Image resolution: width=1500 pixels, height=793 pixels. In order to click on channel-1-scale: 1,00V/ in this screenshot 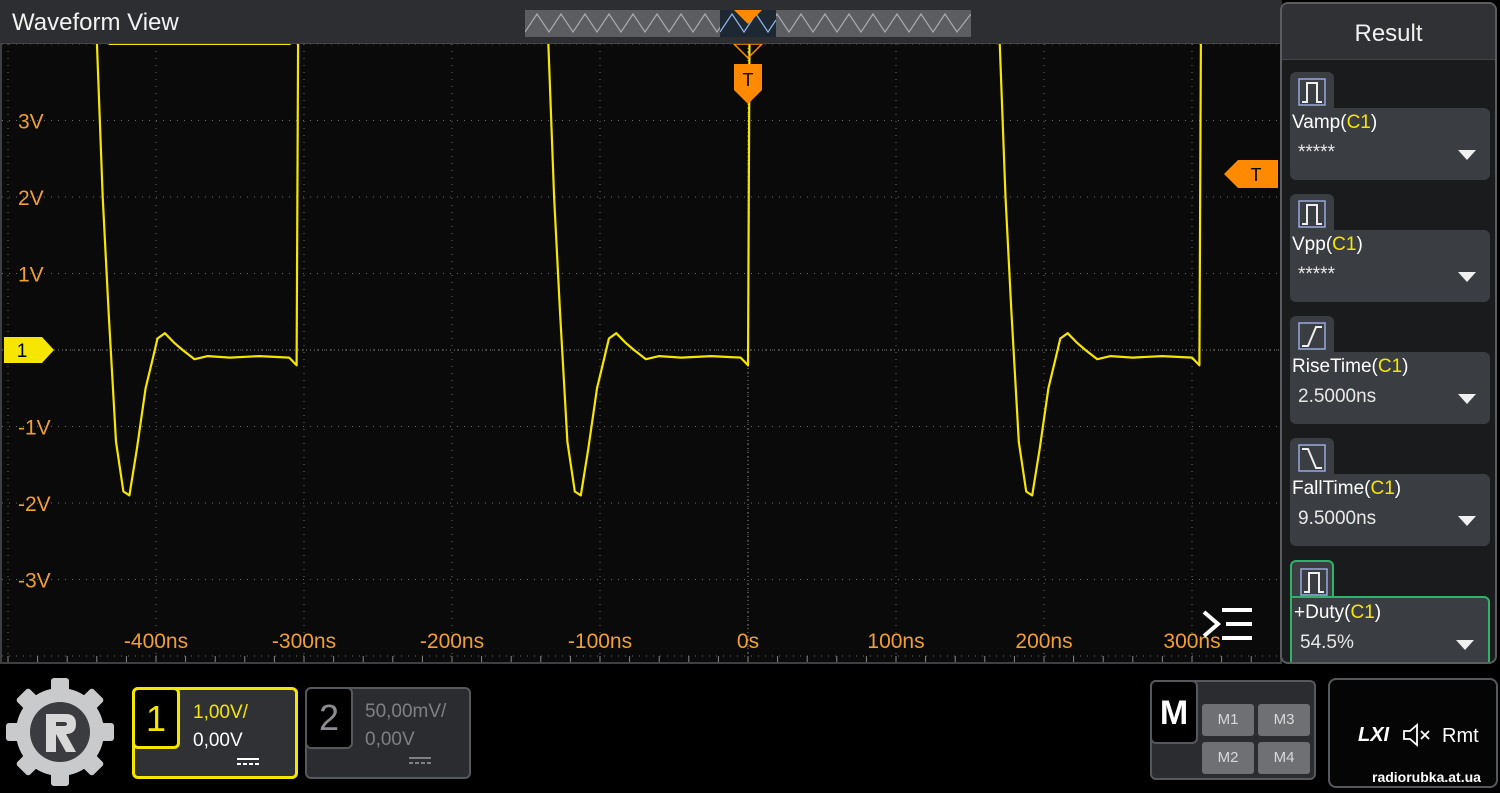, I will do `click(220, 712)`.